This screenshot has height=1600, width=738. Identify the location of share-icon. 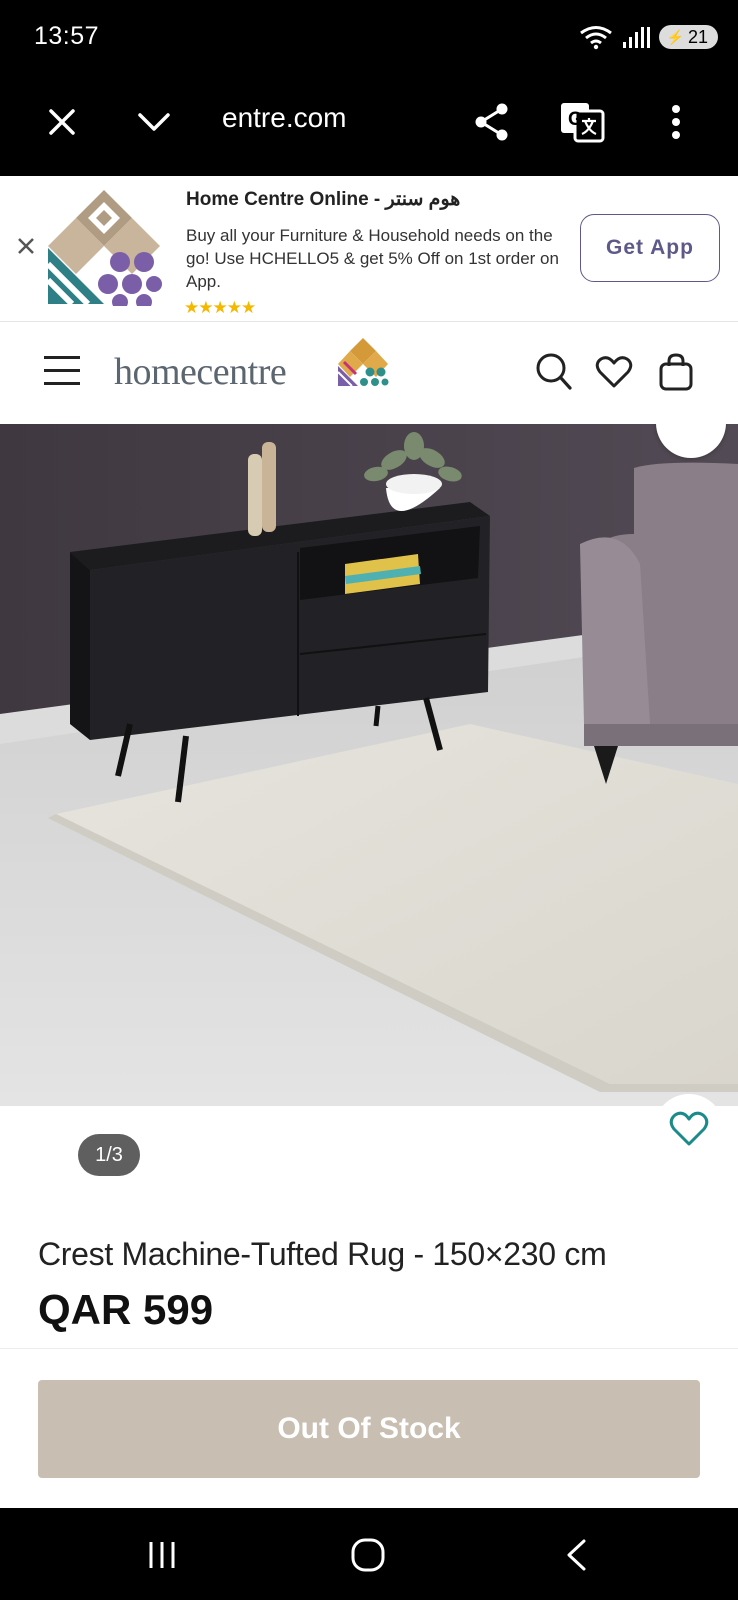
(491, 122).